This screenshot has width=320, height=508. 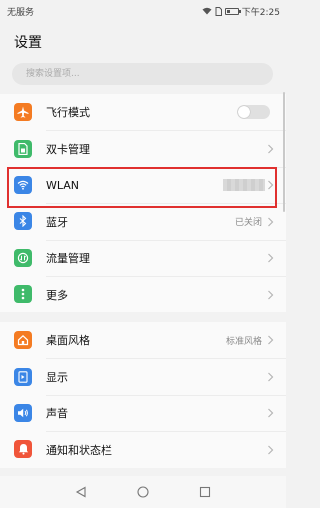 What do you see at coordinates (248, 223) in the screenshot?
I see `setting-value: 已关闭` at bounding box center [248, 223].